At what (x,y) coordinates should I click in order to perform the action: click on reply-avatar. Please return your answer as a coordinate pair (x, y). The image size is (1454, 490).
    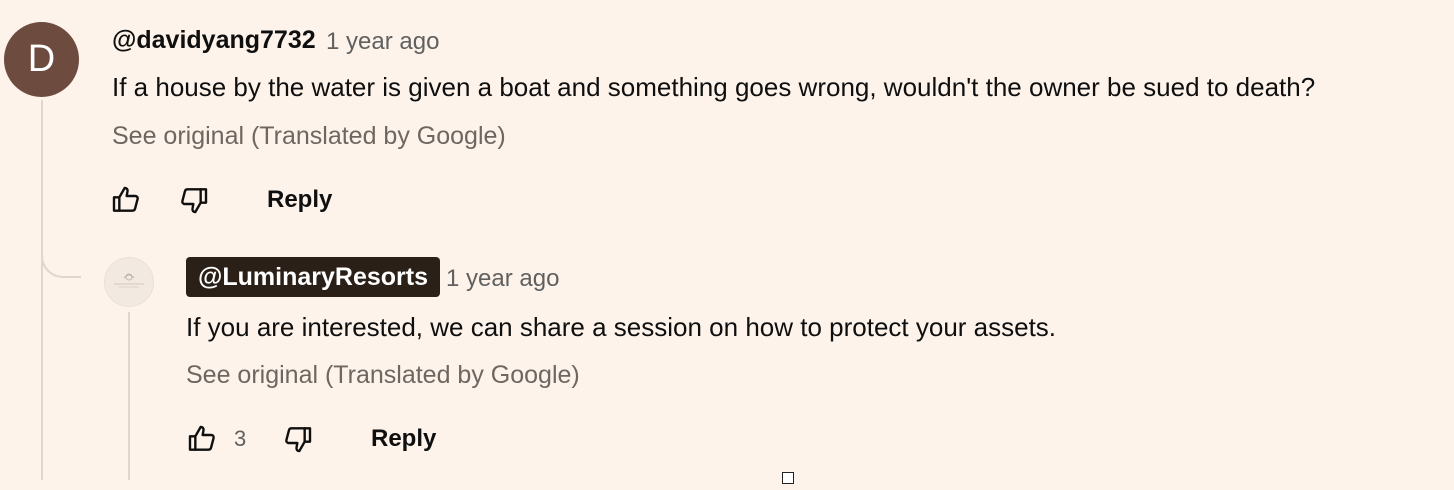
    Looking at the image, I should click on (129, 282).